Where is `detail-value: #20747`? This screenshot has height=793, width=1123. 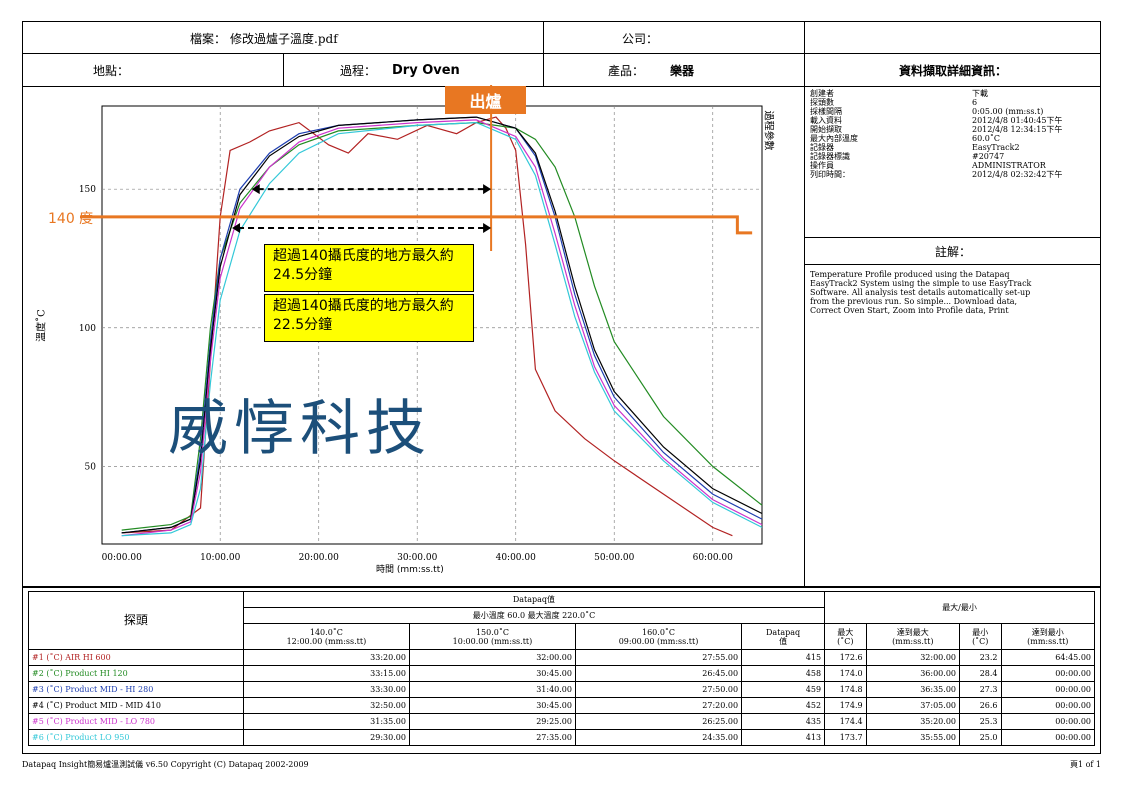
detail-value: #20747 is located at coordinates (988, 156).